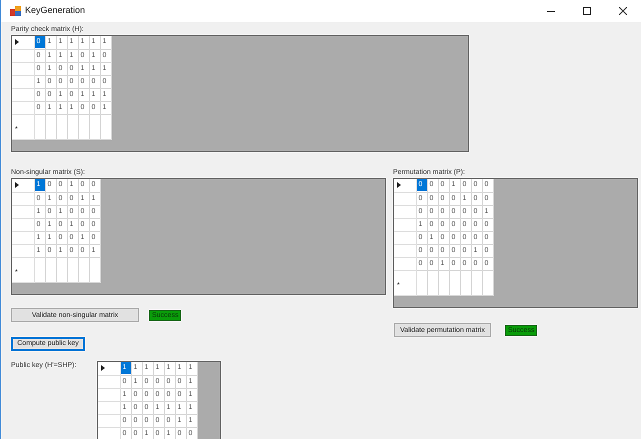 This screenshot has height=439, width=641. I want to click on maximize-icon, so click(587, 11).